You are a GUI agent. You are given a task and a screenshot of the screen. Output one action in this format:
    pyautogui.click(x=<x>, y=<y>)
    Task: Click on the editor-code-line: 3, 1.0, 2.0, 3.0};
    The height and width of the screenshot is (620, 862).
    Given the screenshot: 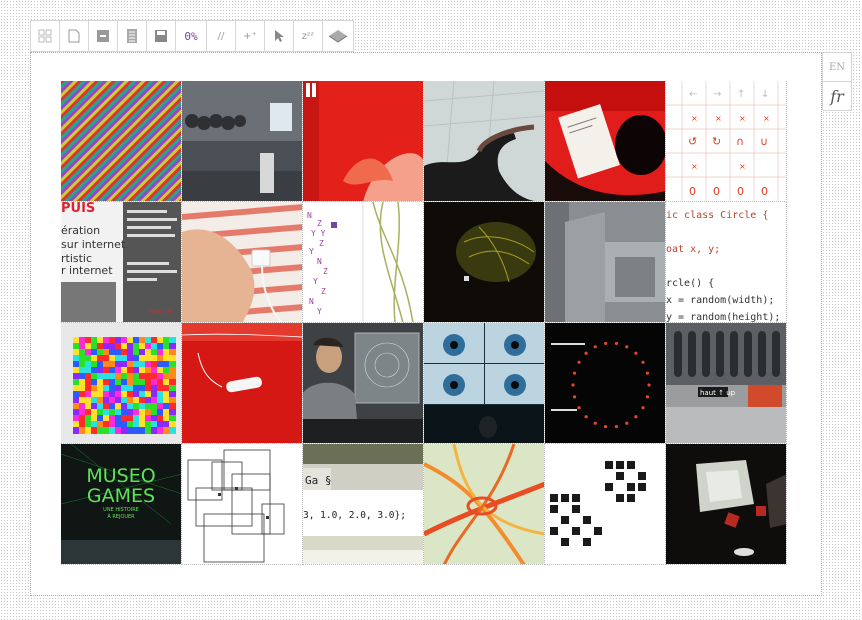 What is the action you would take?
    pyautogui.click(x=354, y=515)
    